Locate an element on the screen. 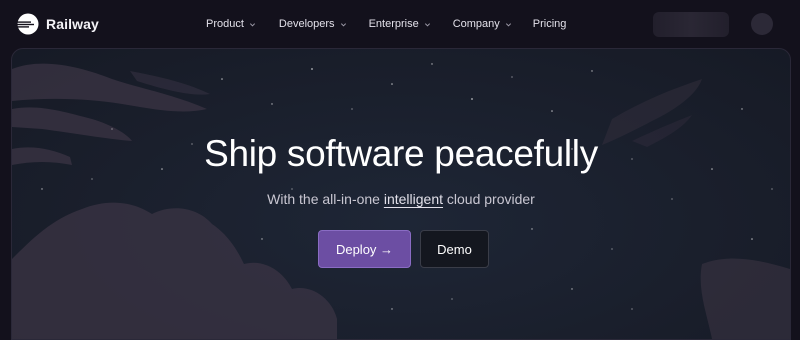  nav-product: Product is located at coordinates (231, 24).